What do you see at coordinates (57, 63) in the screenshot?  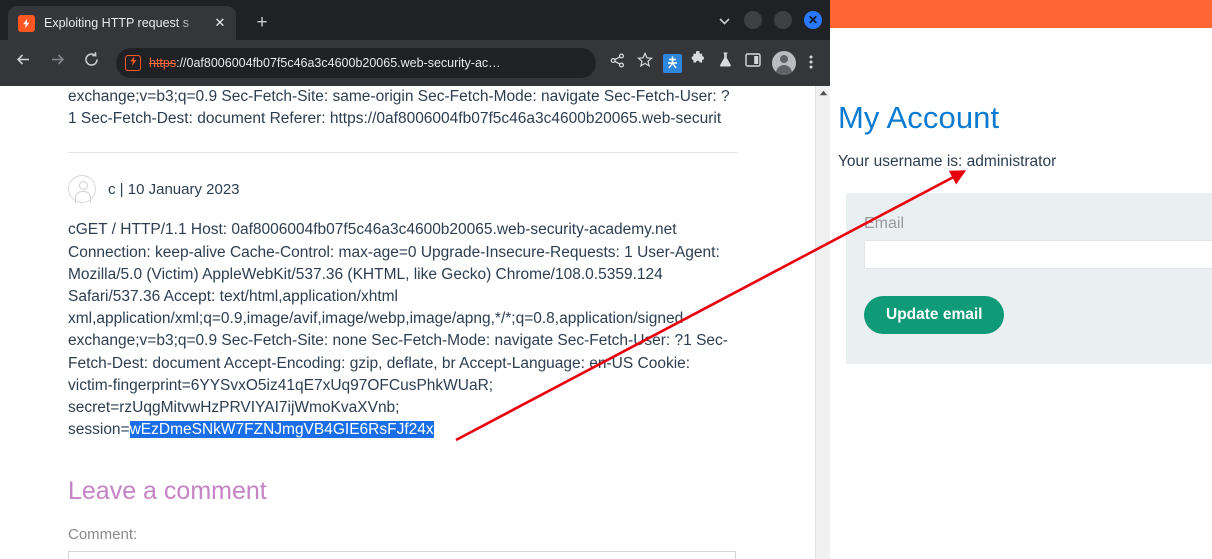 I see `forward-icon` at bounding box center [57, 63].